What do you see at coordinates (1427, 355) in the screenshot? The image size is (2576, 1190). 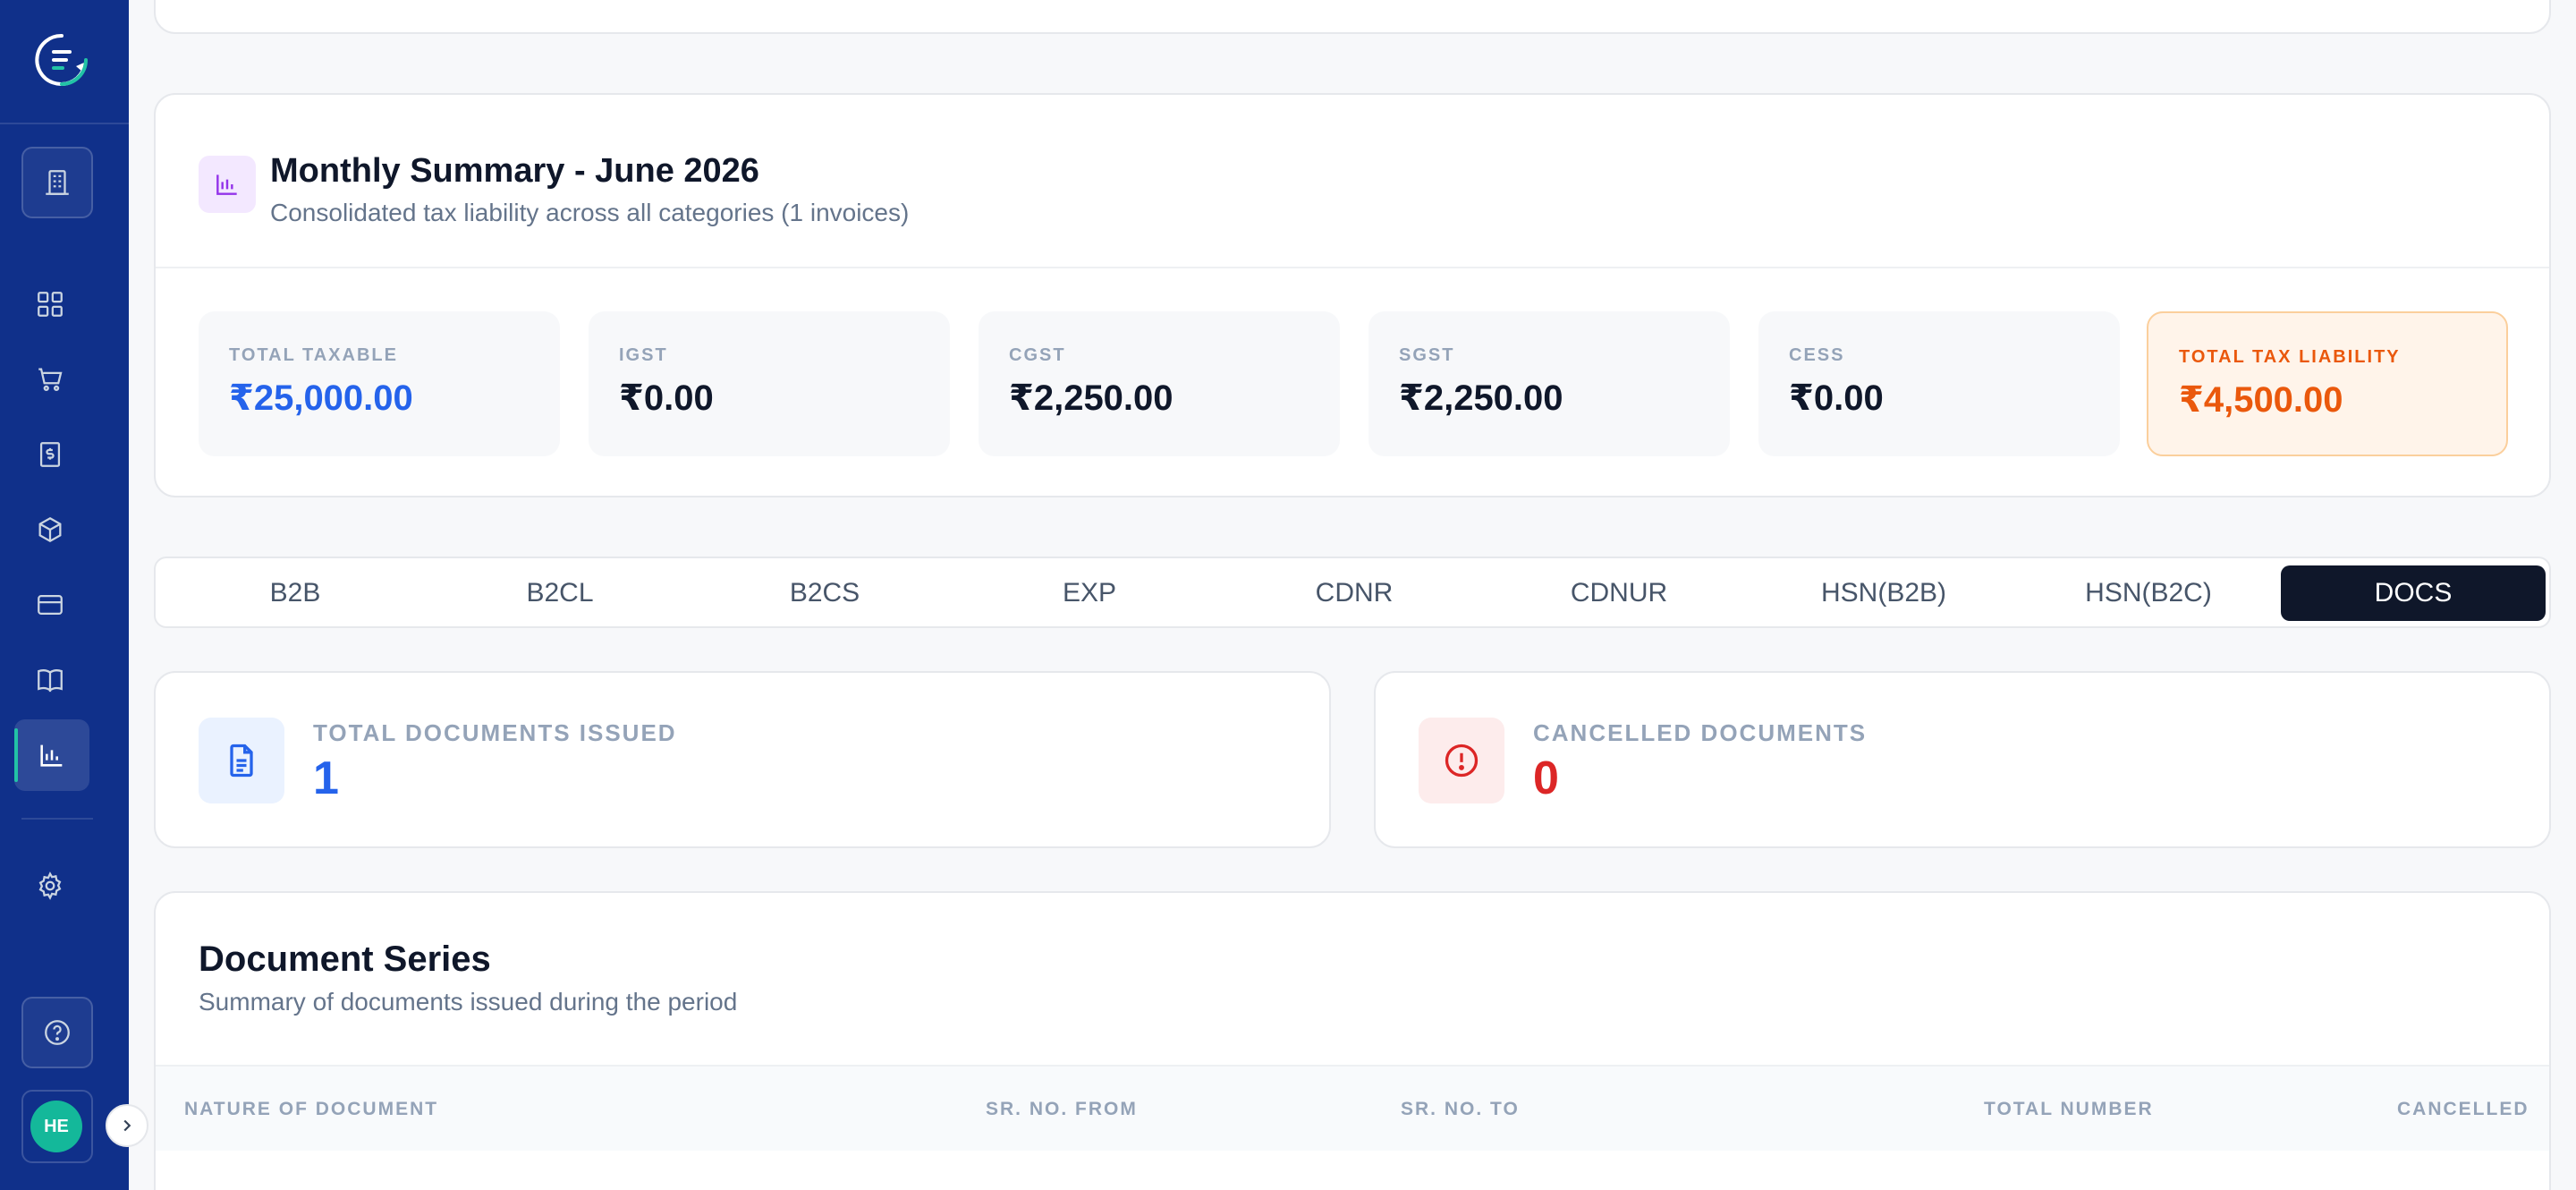 I see `metric-label: SGST` at bounding box center [1427, 355].